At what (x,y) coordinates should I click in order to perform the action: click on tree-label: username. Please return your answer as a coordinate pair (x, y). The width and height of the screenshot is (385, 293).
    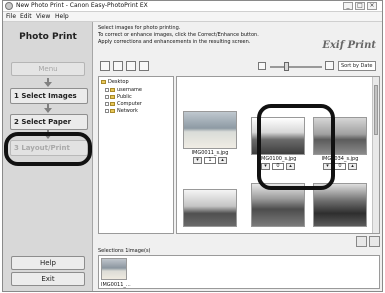
    Looking at the image, I should click on (129, 90).